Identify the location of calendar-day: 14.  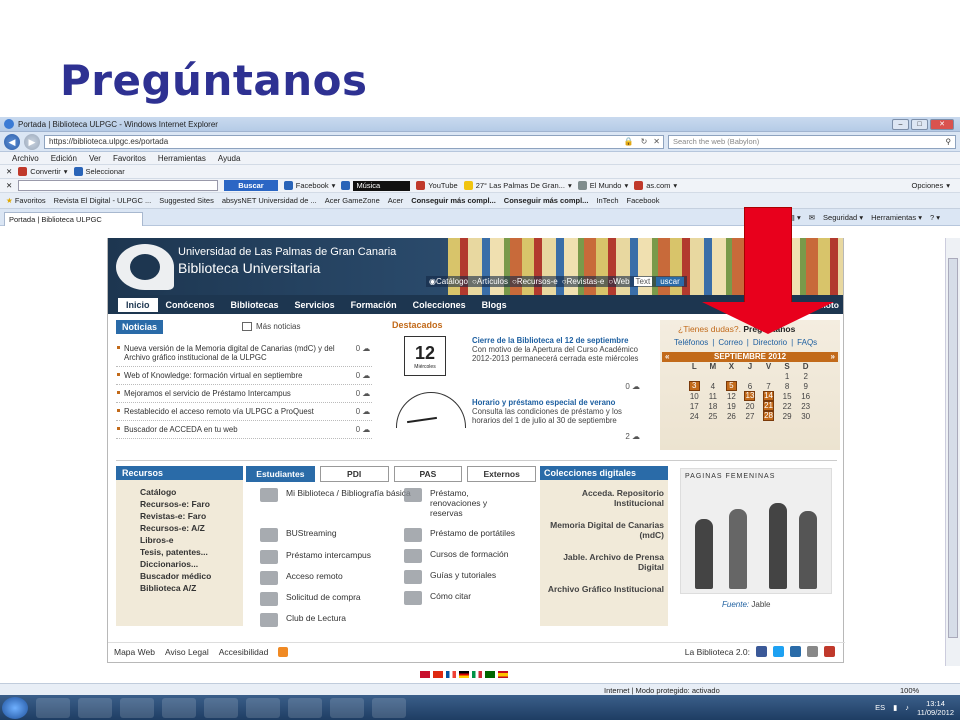
(768, 396).